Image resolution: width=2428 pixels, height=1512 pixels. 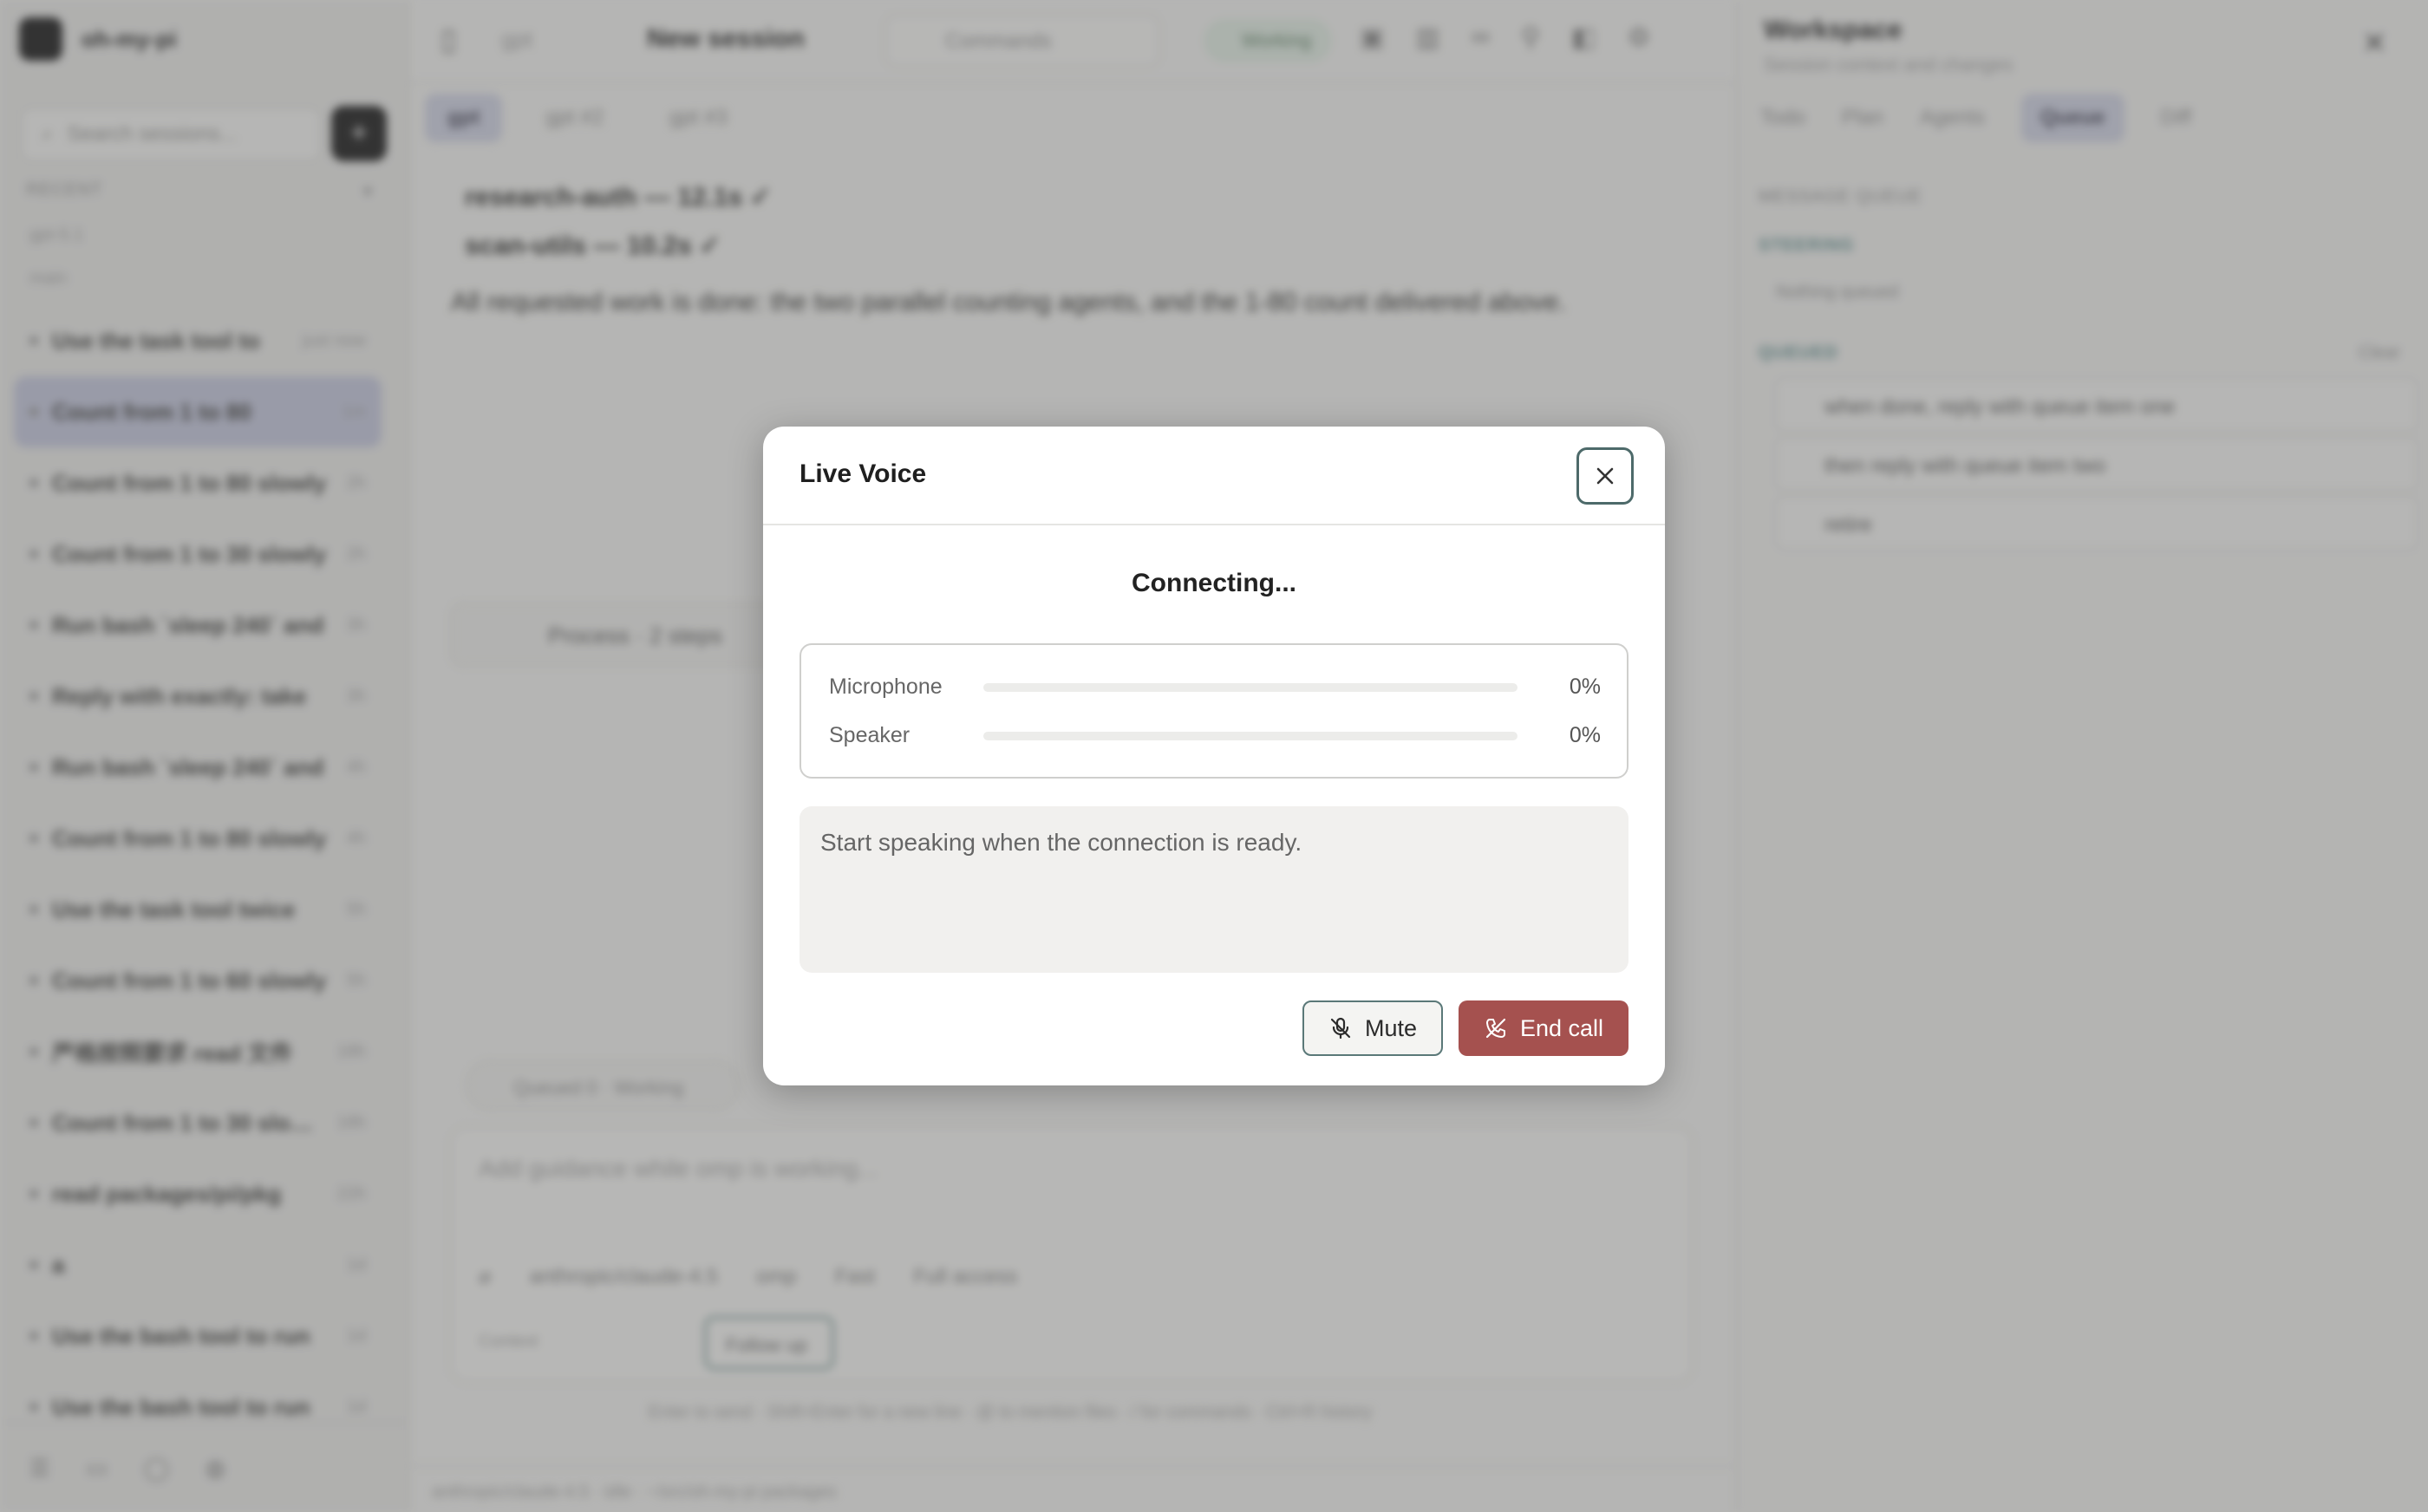 What do you see at coordinates (1585, 687) in the screenshot?
I see `microphone-percent: 0%` at bounding box center [1585, 687].